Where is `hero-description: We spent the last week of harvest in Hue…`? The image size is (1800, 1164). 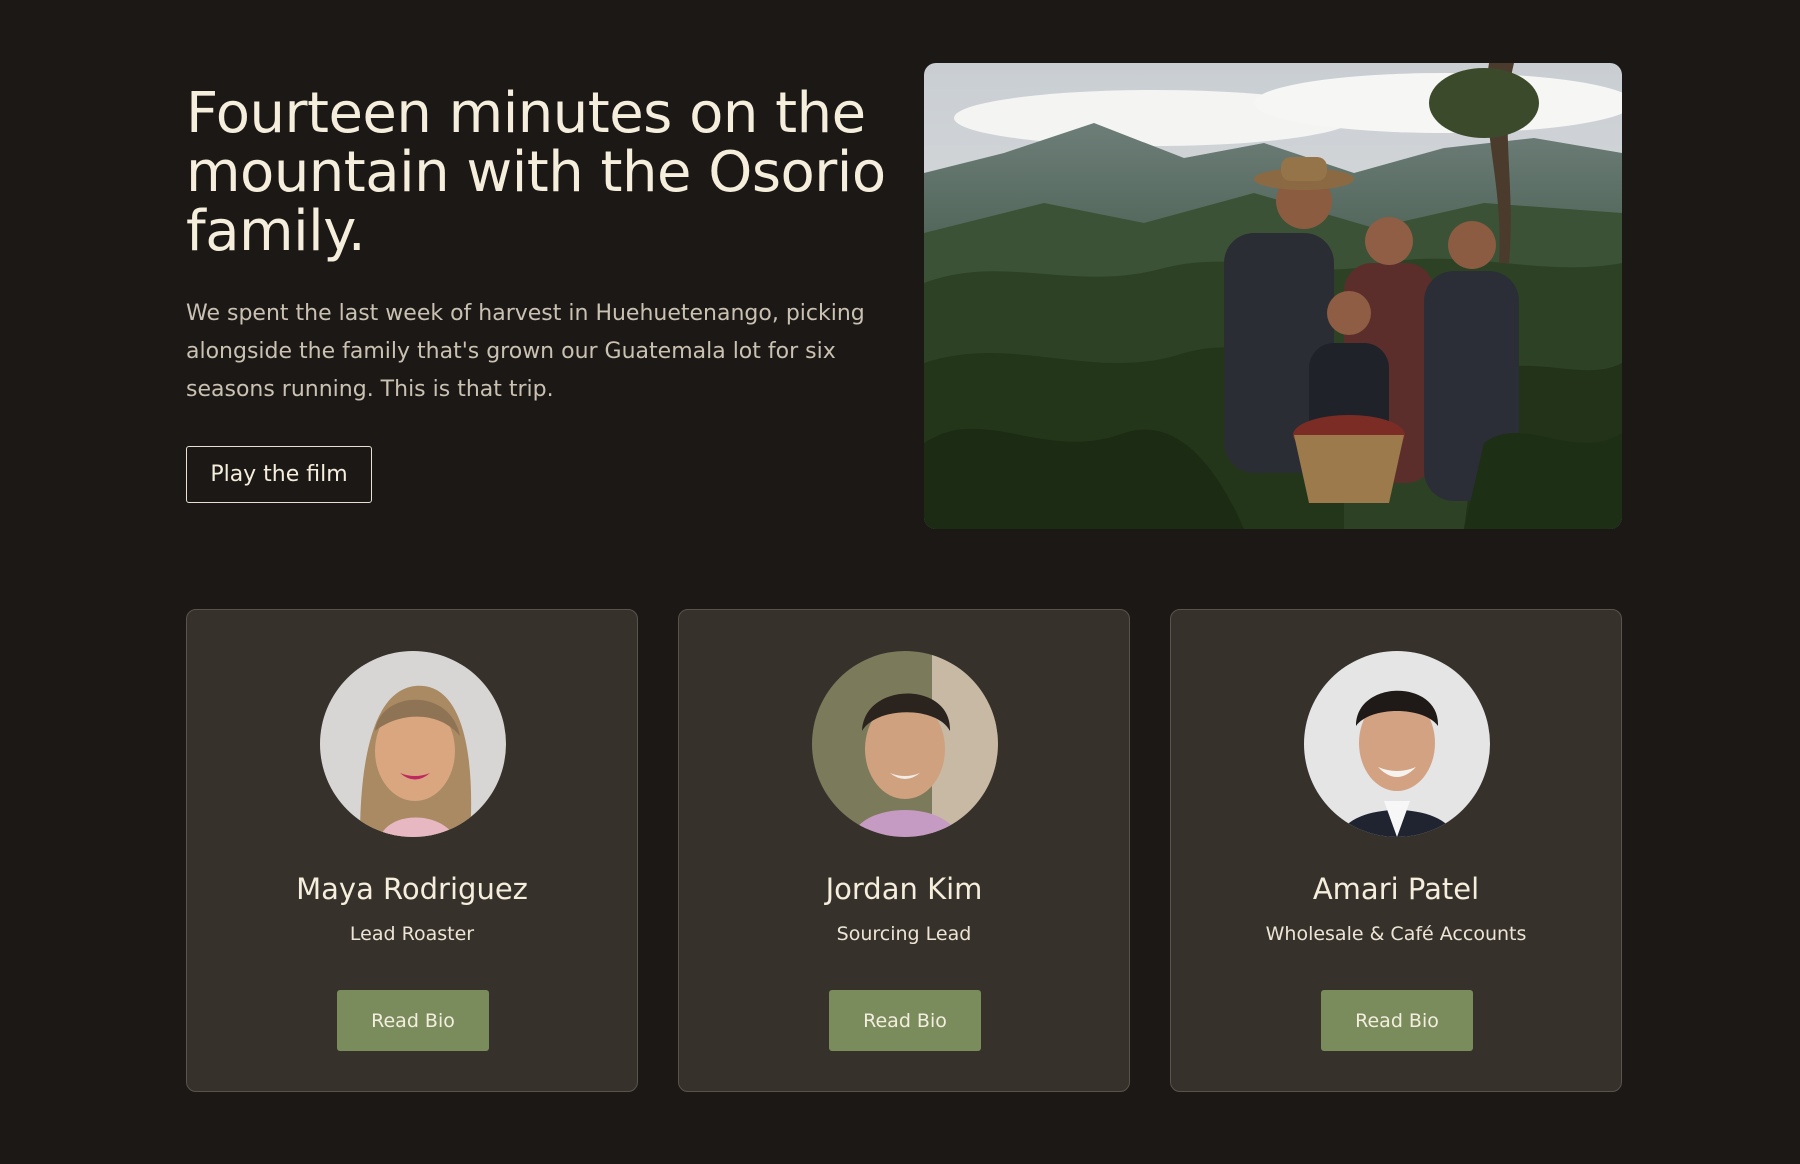
hero-description: We spent the last week of harvest in Hue… is located at coordinates (525, 351).